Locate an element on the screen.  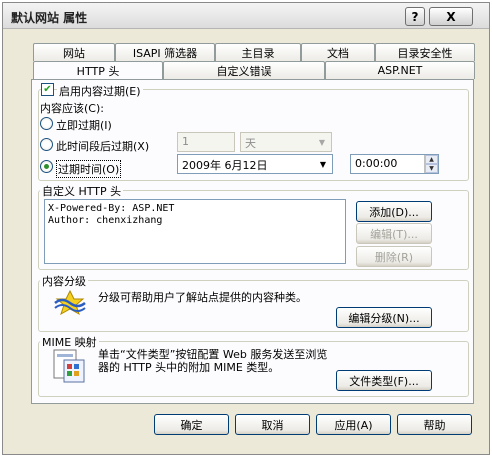
tab-http-headers-label: HTTP 头 is located at coordinates (98, 71).